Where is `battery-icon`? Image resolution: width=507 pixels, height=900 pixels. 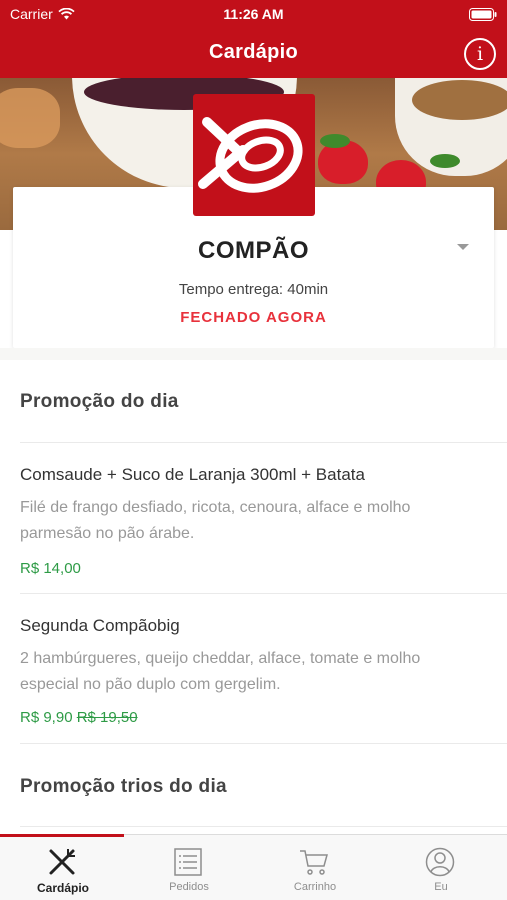
battery-icon is located at coordinates (483, 14).